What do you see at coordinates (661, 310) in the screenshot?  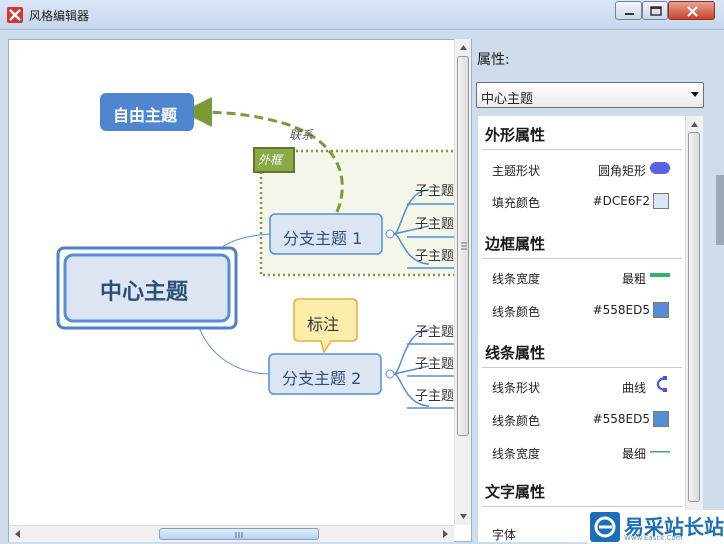 I see `border-color-swatch` at bounding box center [661, 310].